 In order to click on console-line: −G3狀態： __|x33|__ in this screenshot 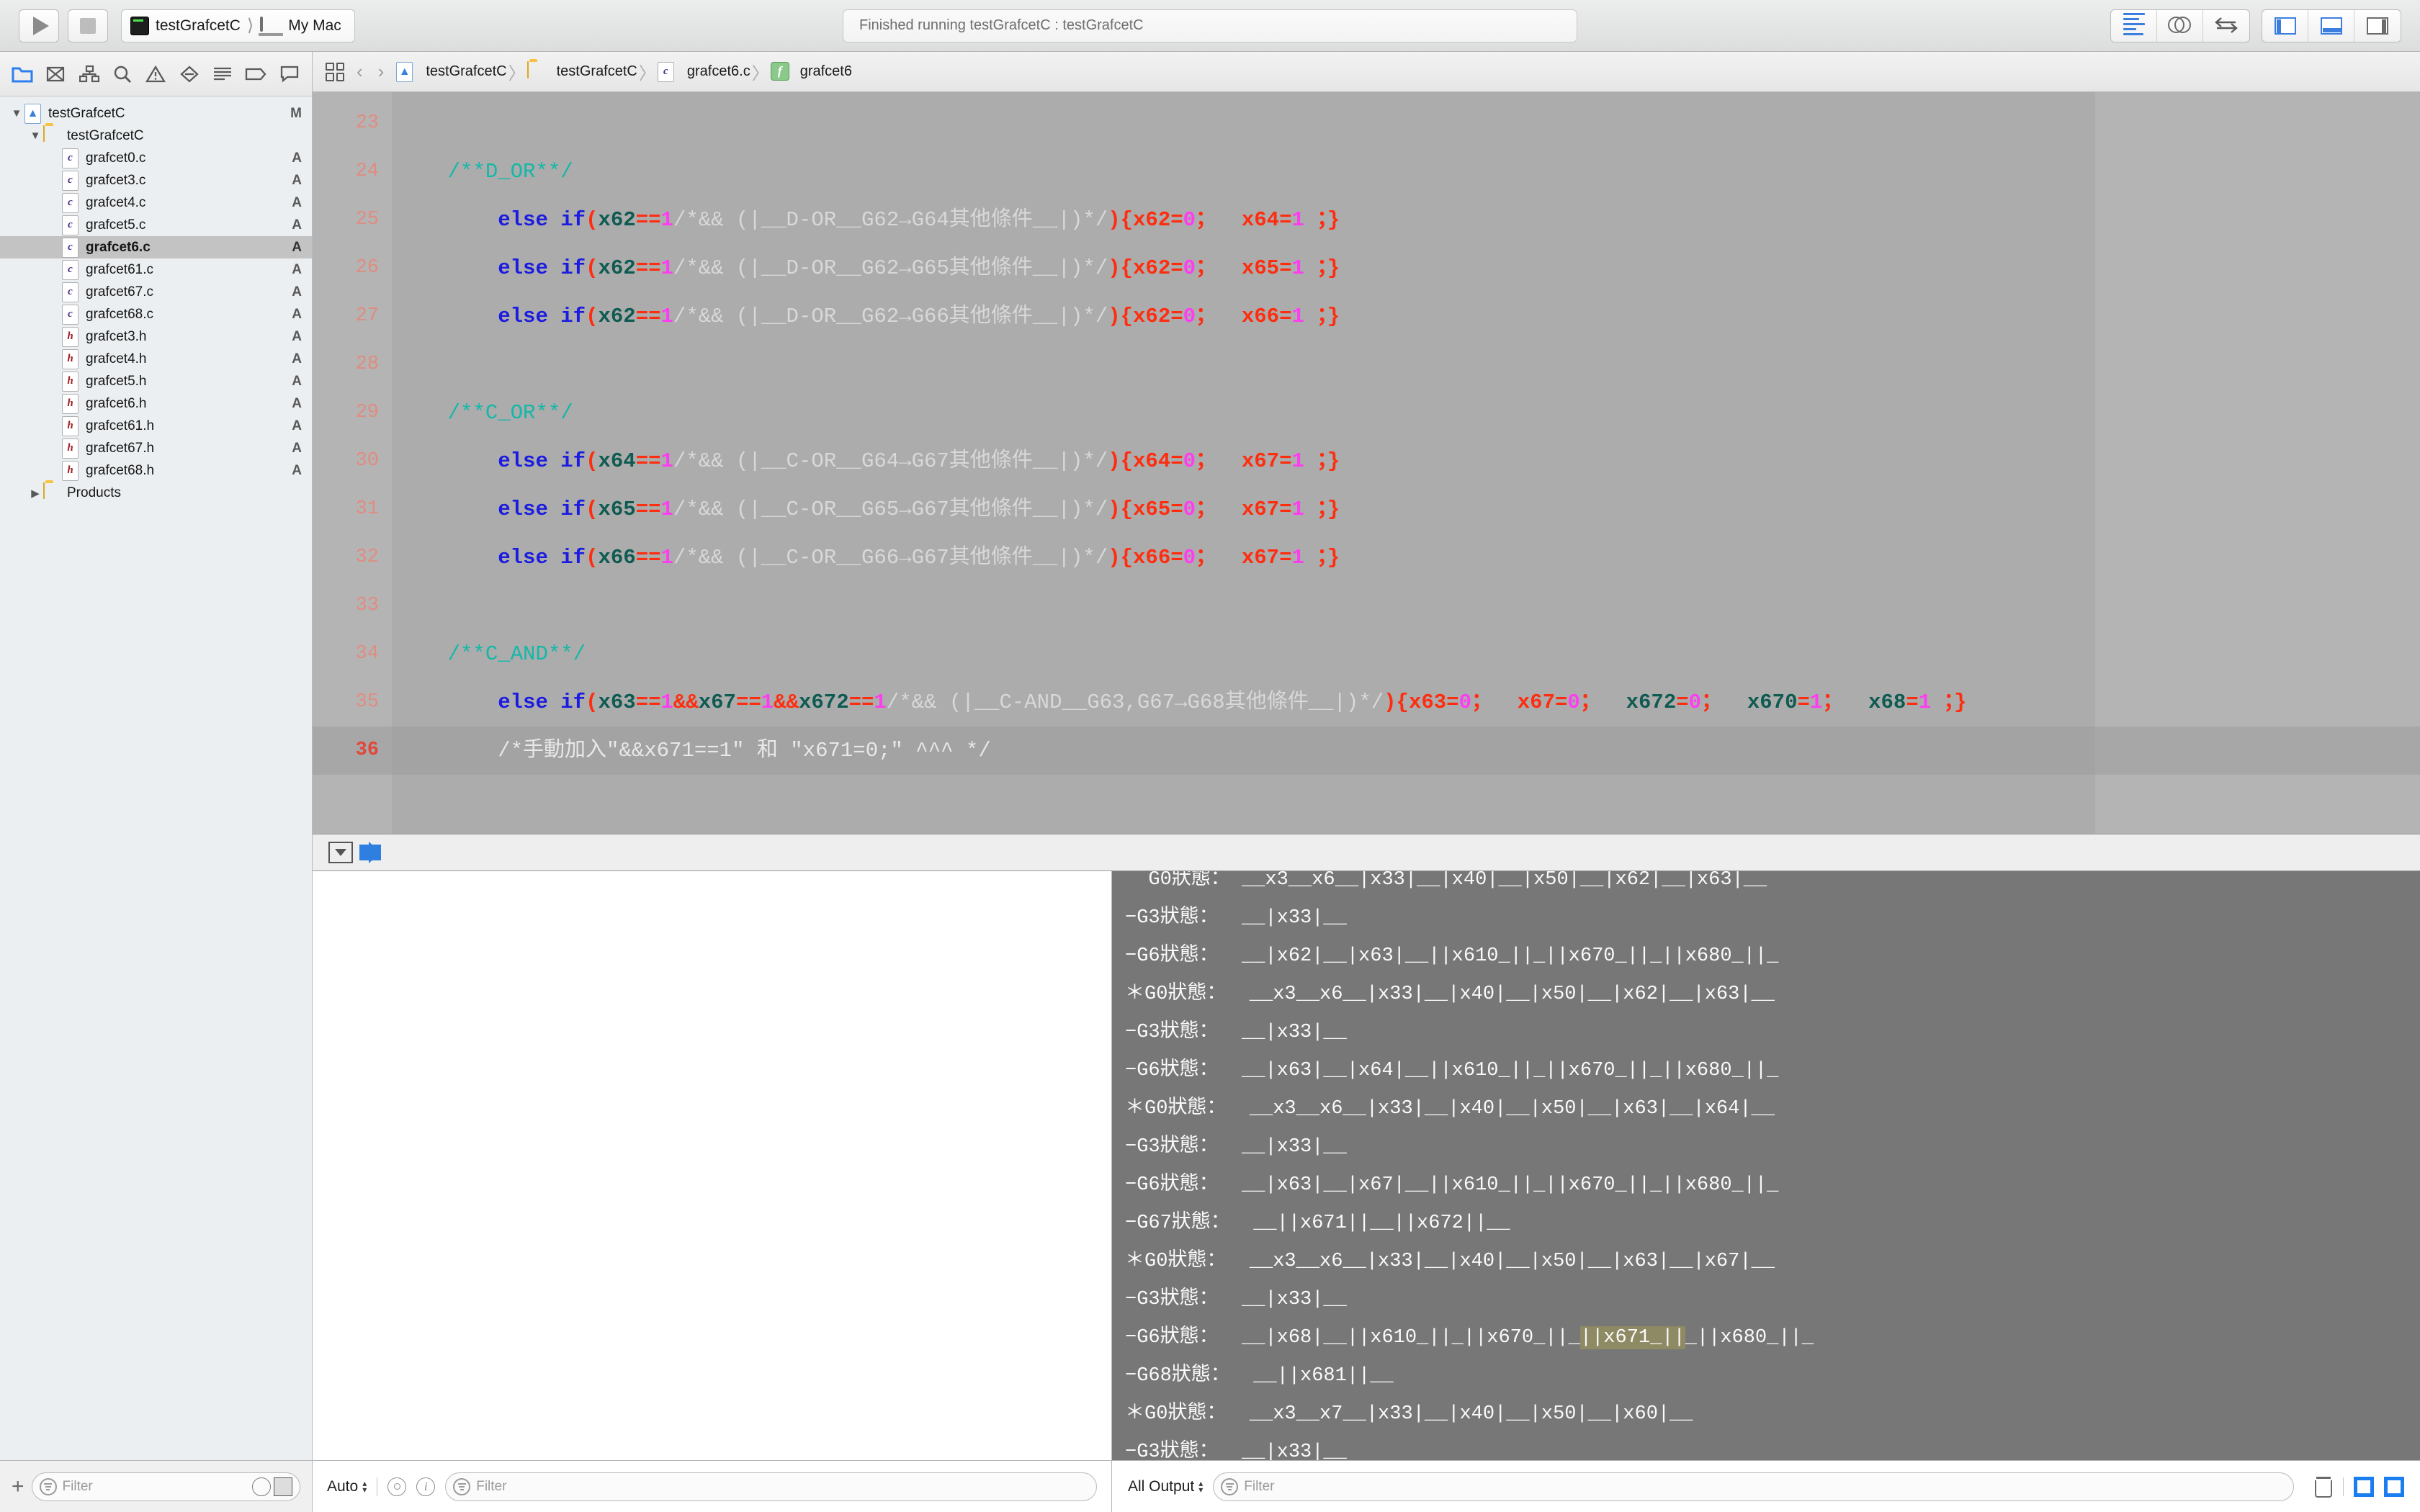, I will do `click(1236, 1299)`.